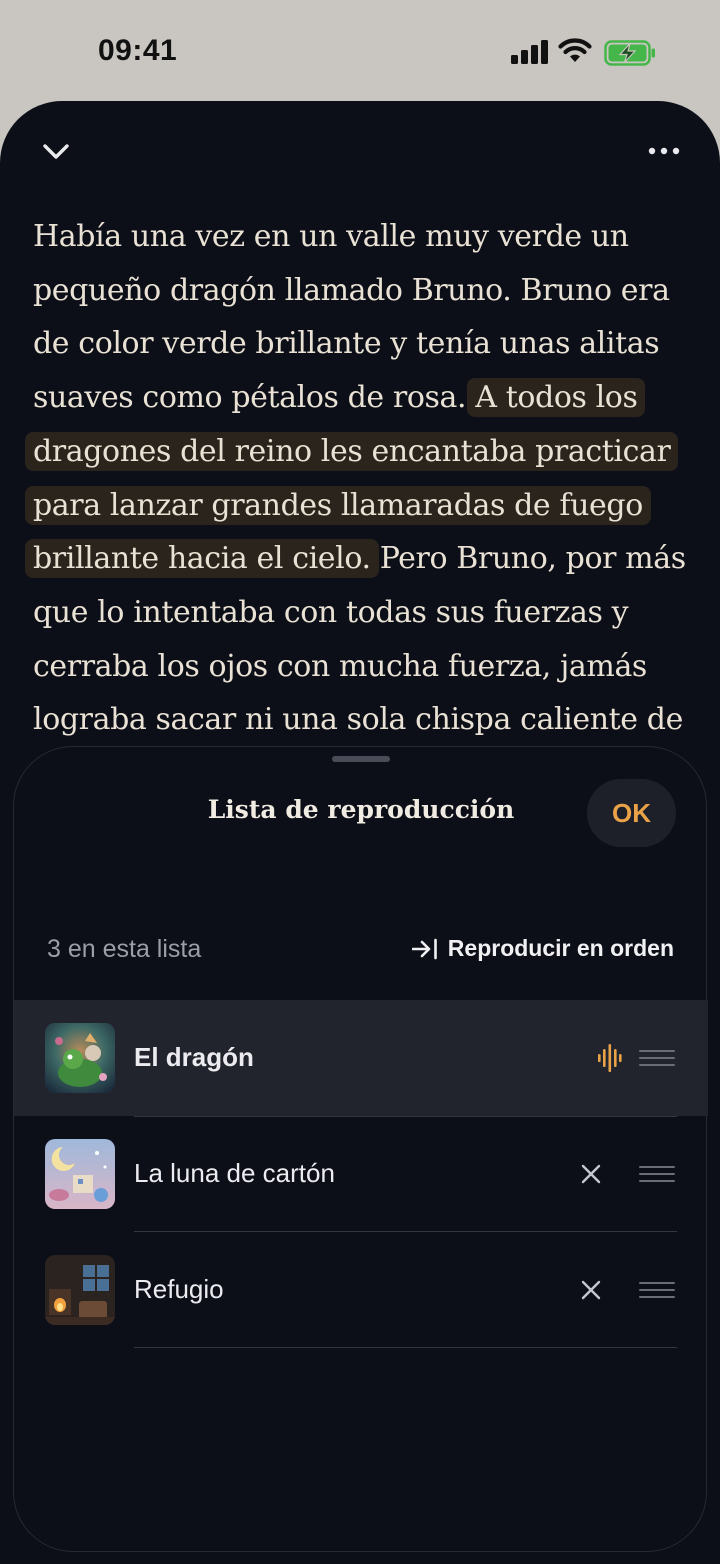  I want to click on playlist-item-el-dragon: El dragón, so click(361, 1058).